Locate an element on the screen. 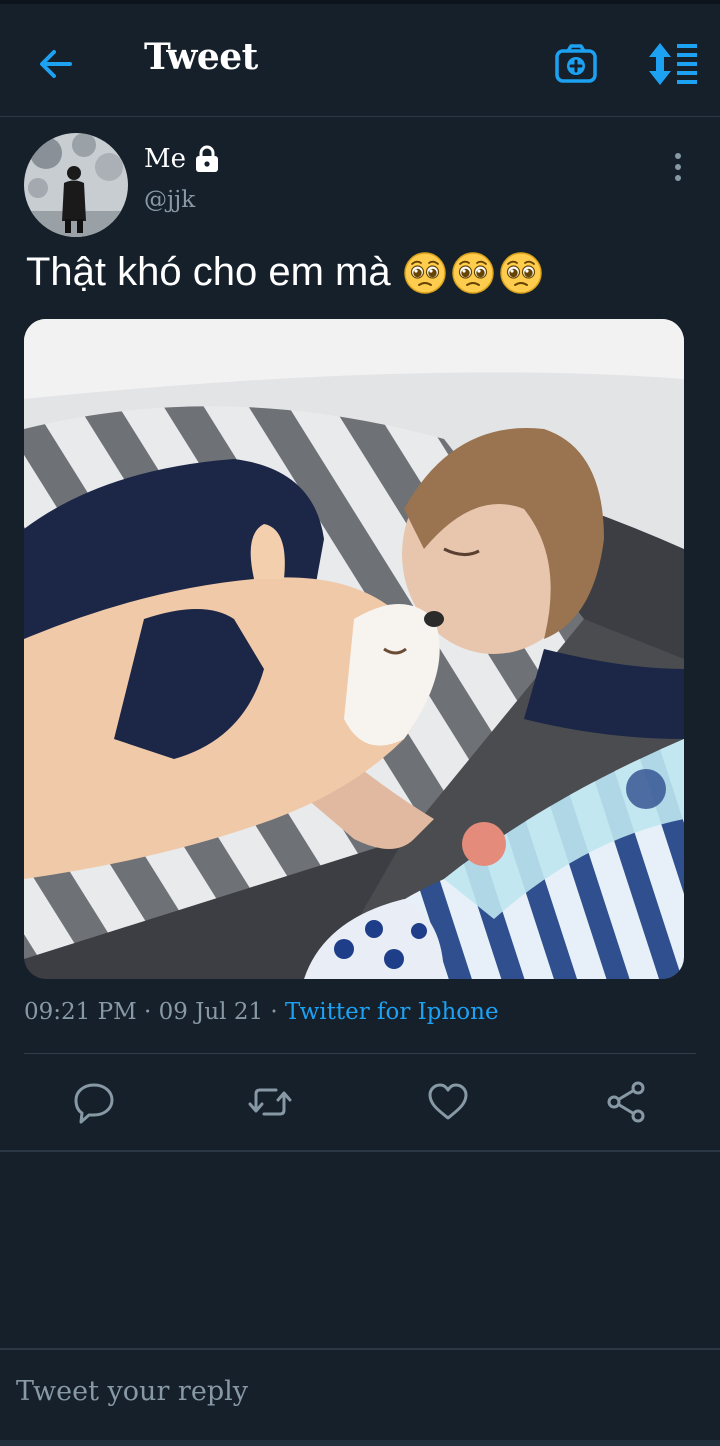  avatar is located at coordinates (76, 185).